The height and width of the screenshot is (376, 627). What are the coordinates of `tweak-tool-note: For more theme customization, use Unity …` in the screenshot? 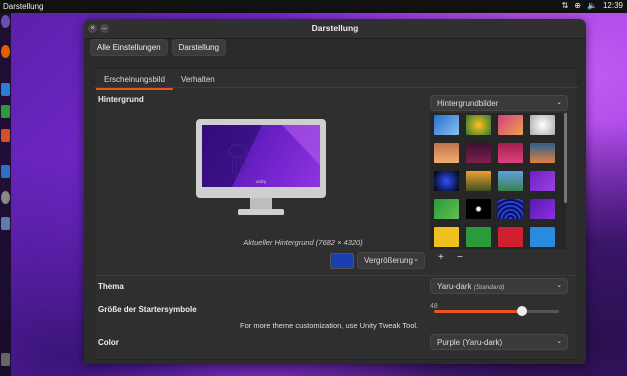 It's located at (329, 325).